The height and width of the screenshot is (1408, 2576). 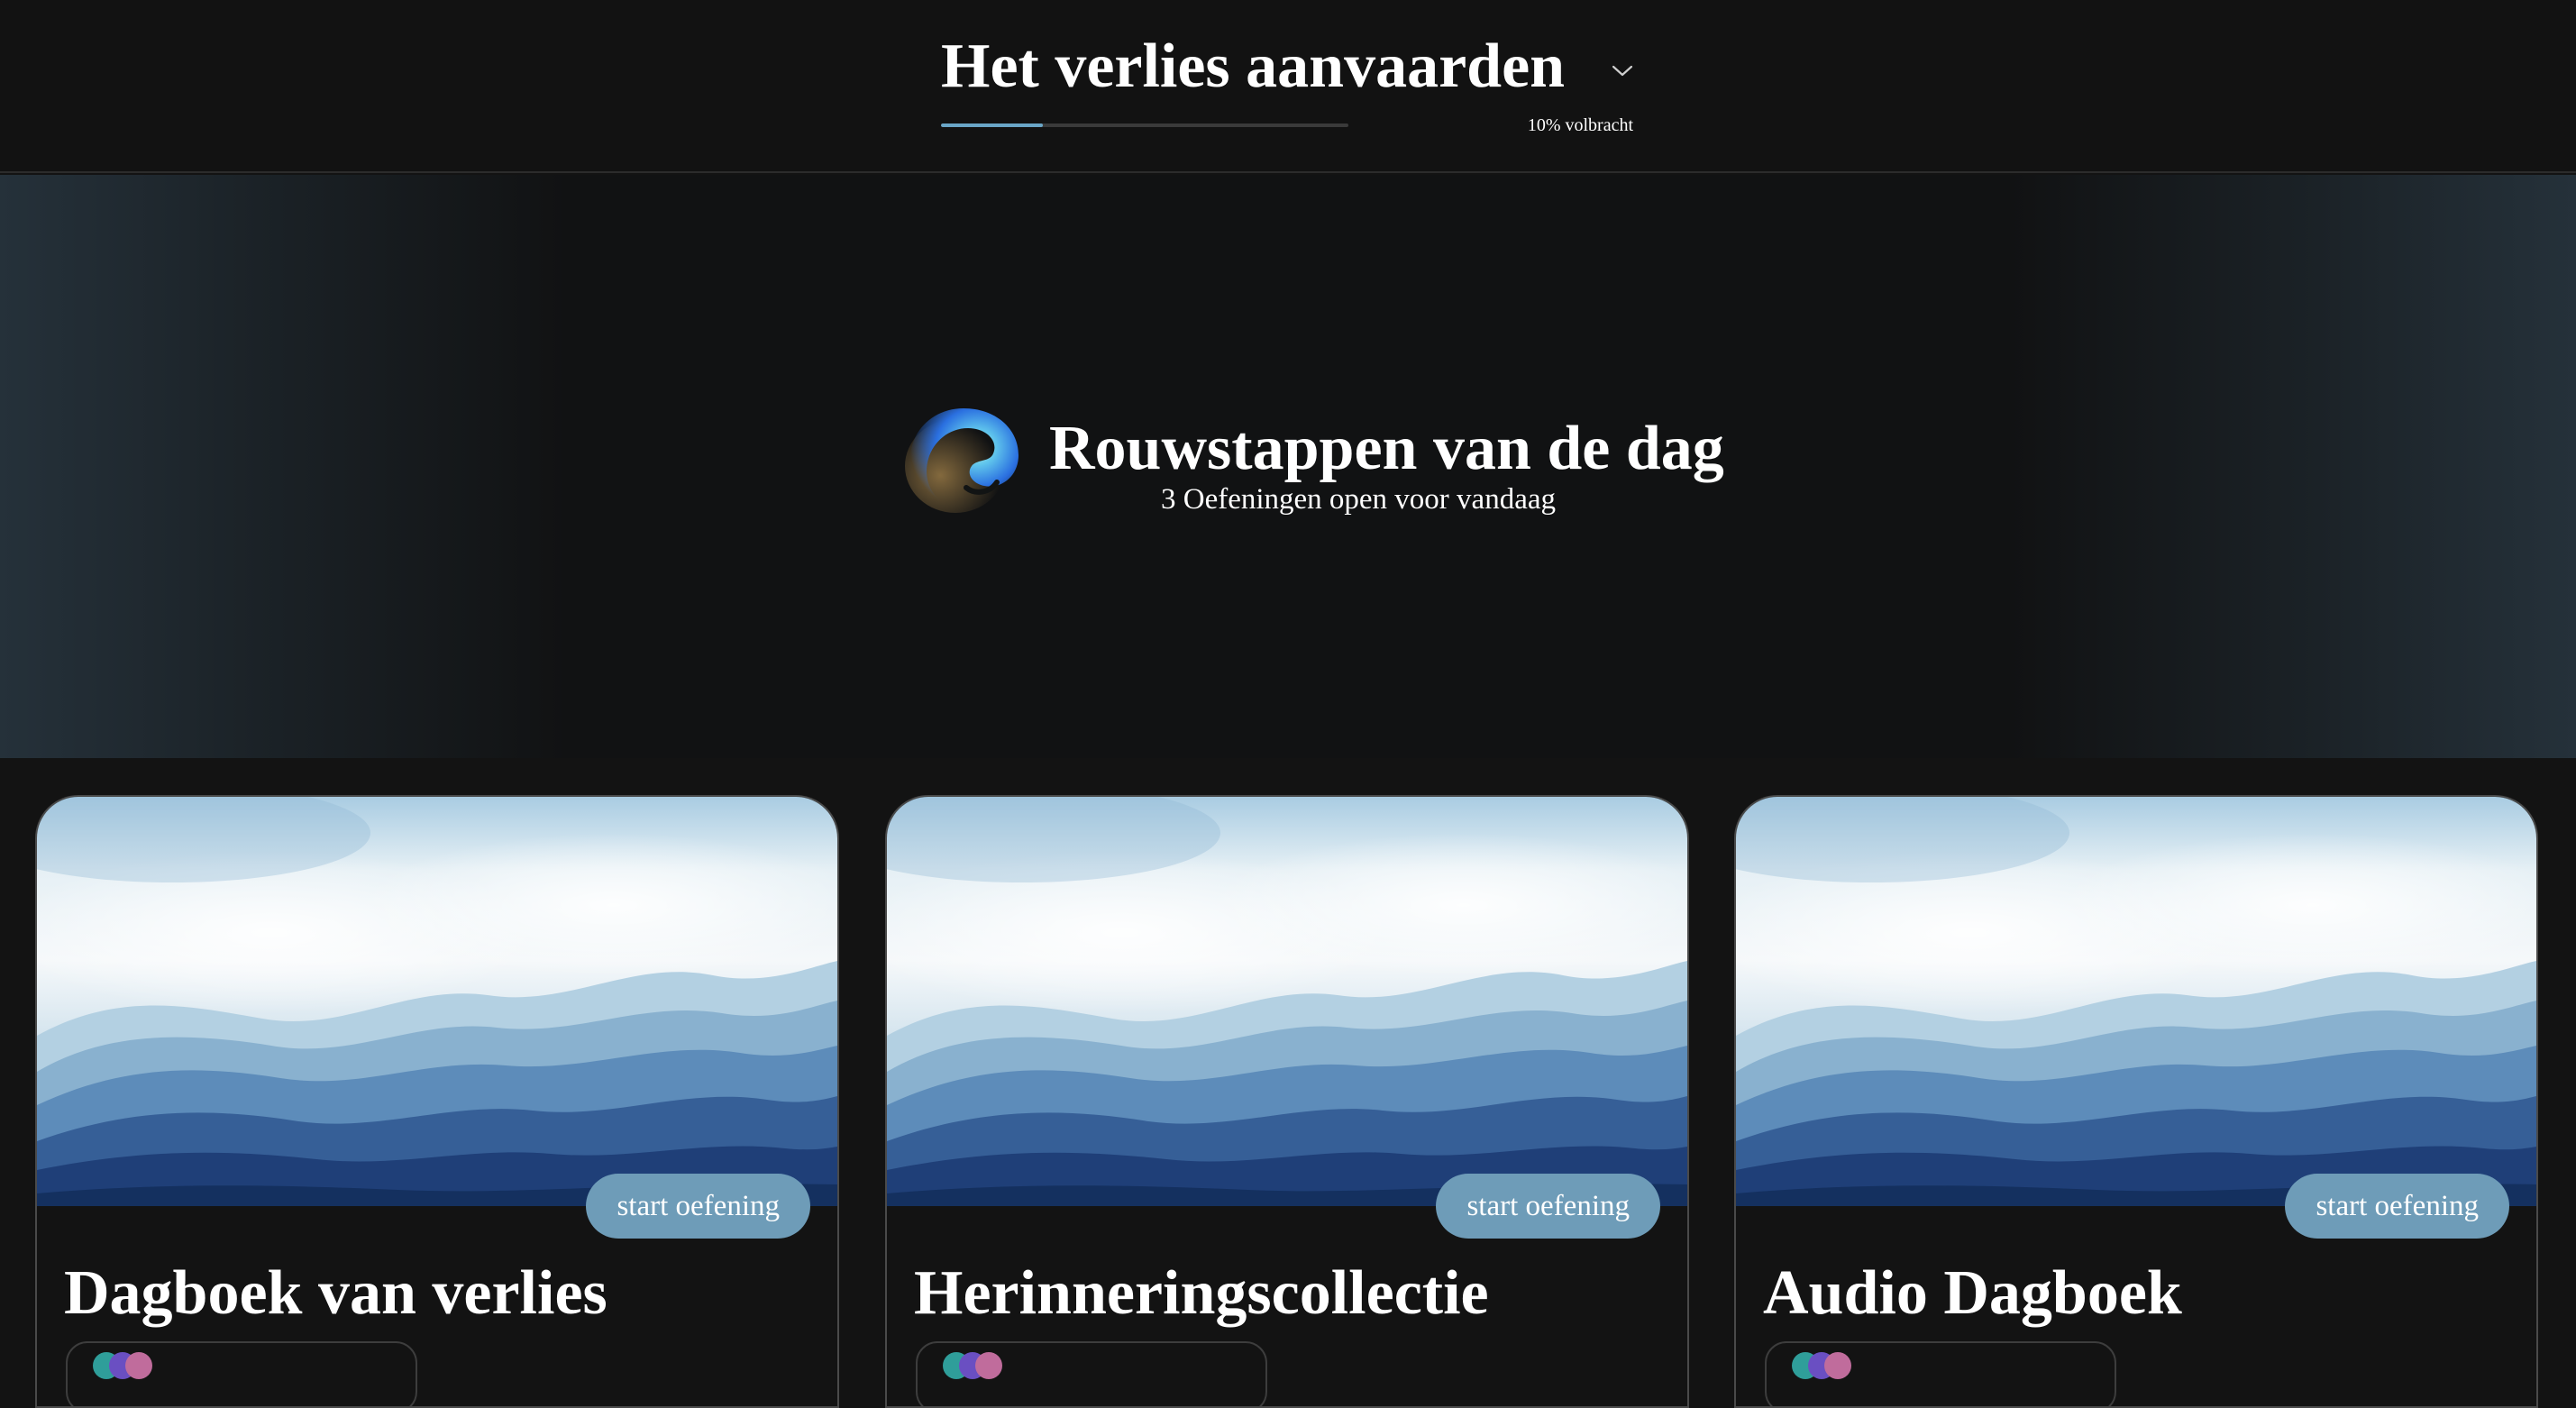 I want to click on exercise-card: start oefening Audio Dagboek, so click(x=2136, y=1101).